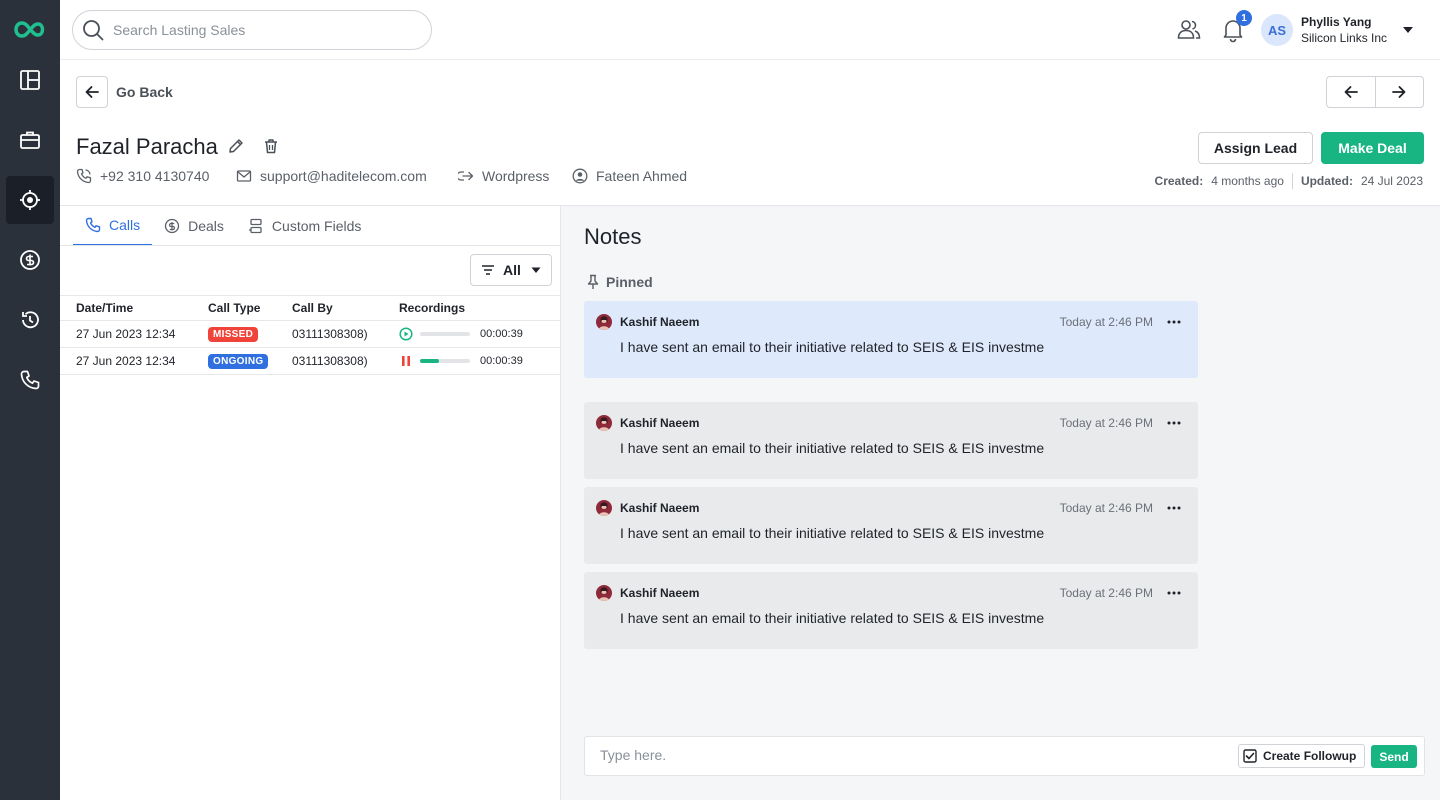  Describe the element at coordinates (147, 146) in the screenshot. I see `lead-name: Fazal Paracha` at that location.